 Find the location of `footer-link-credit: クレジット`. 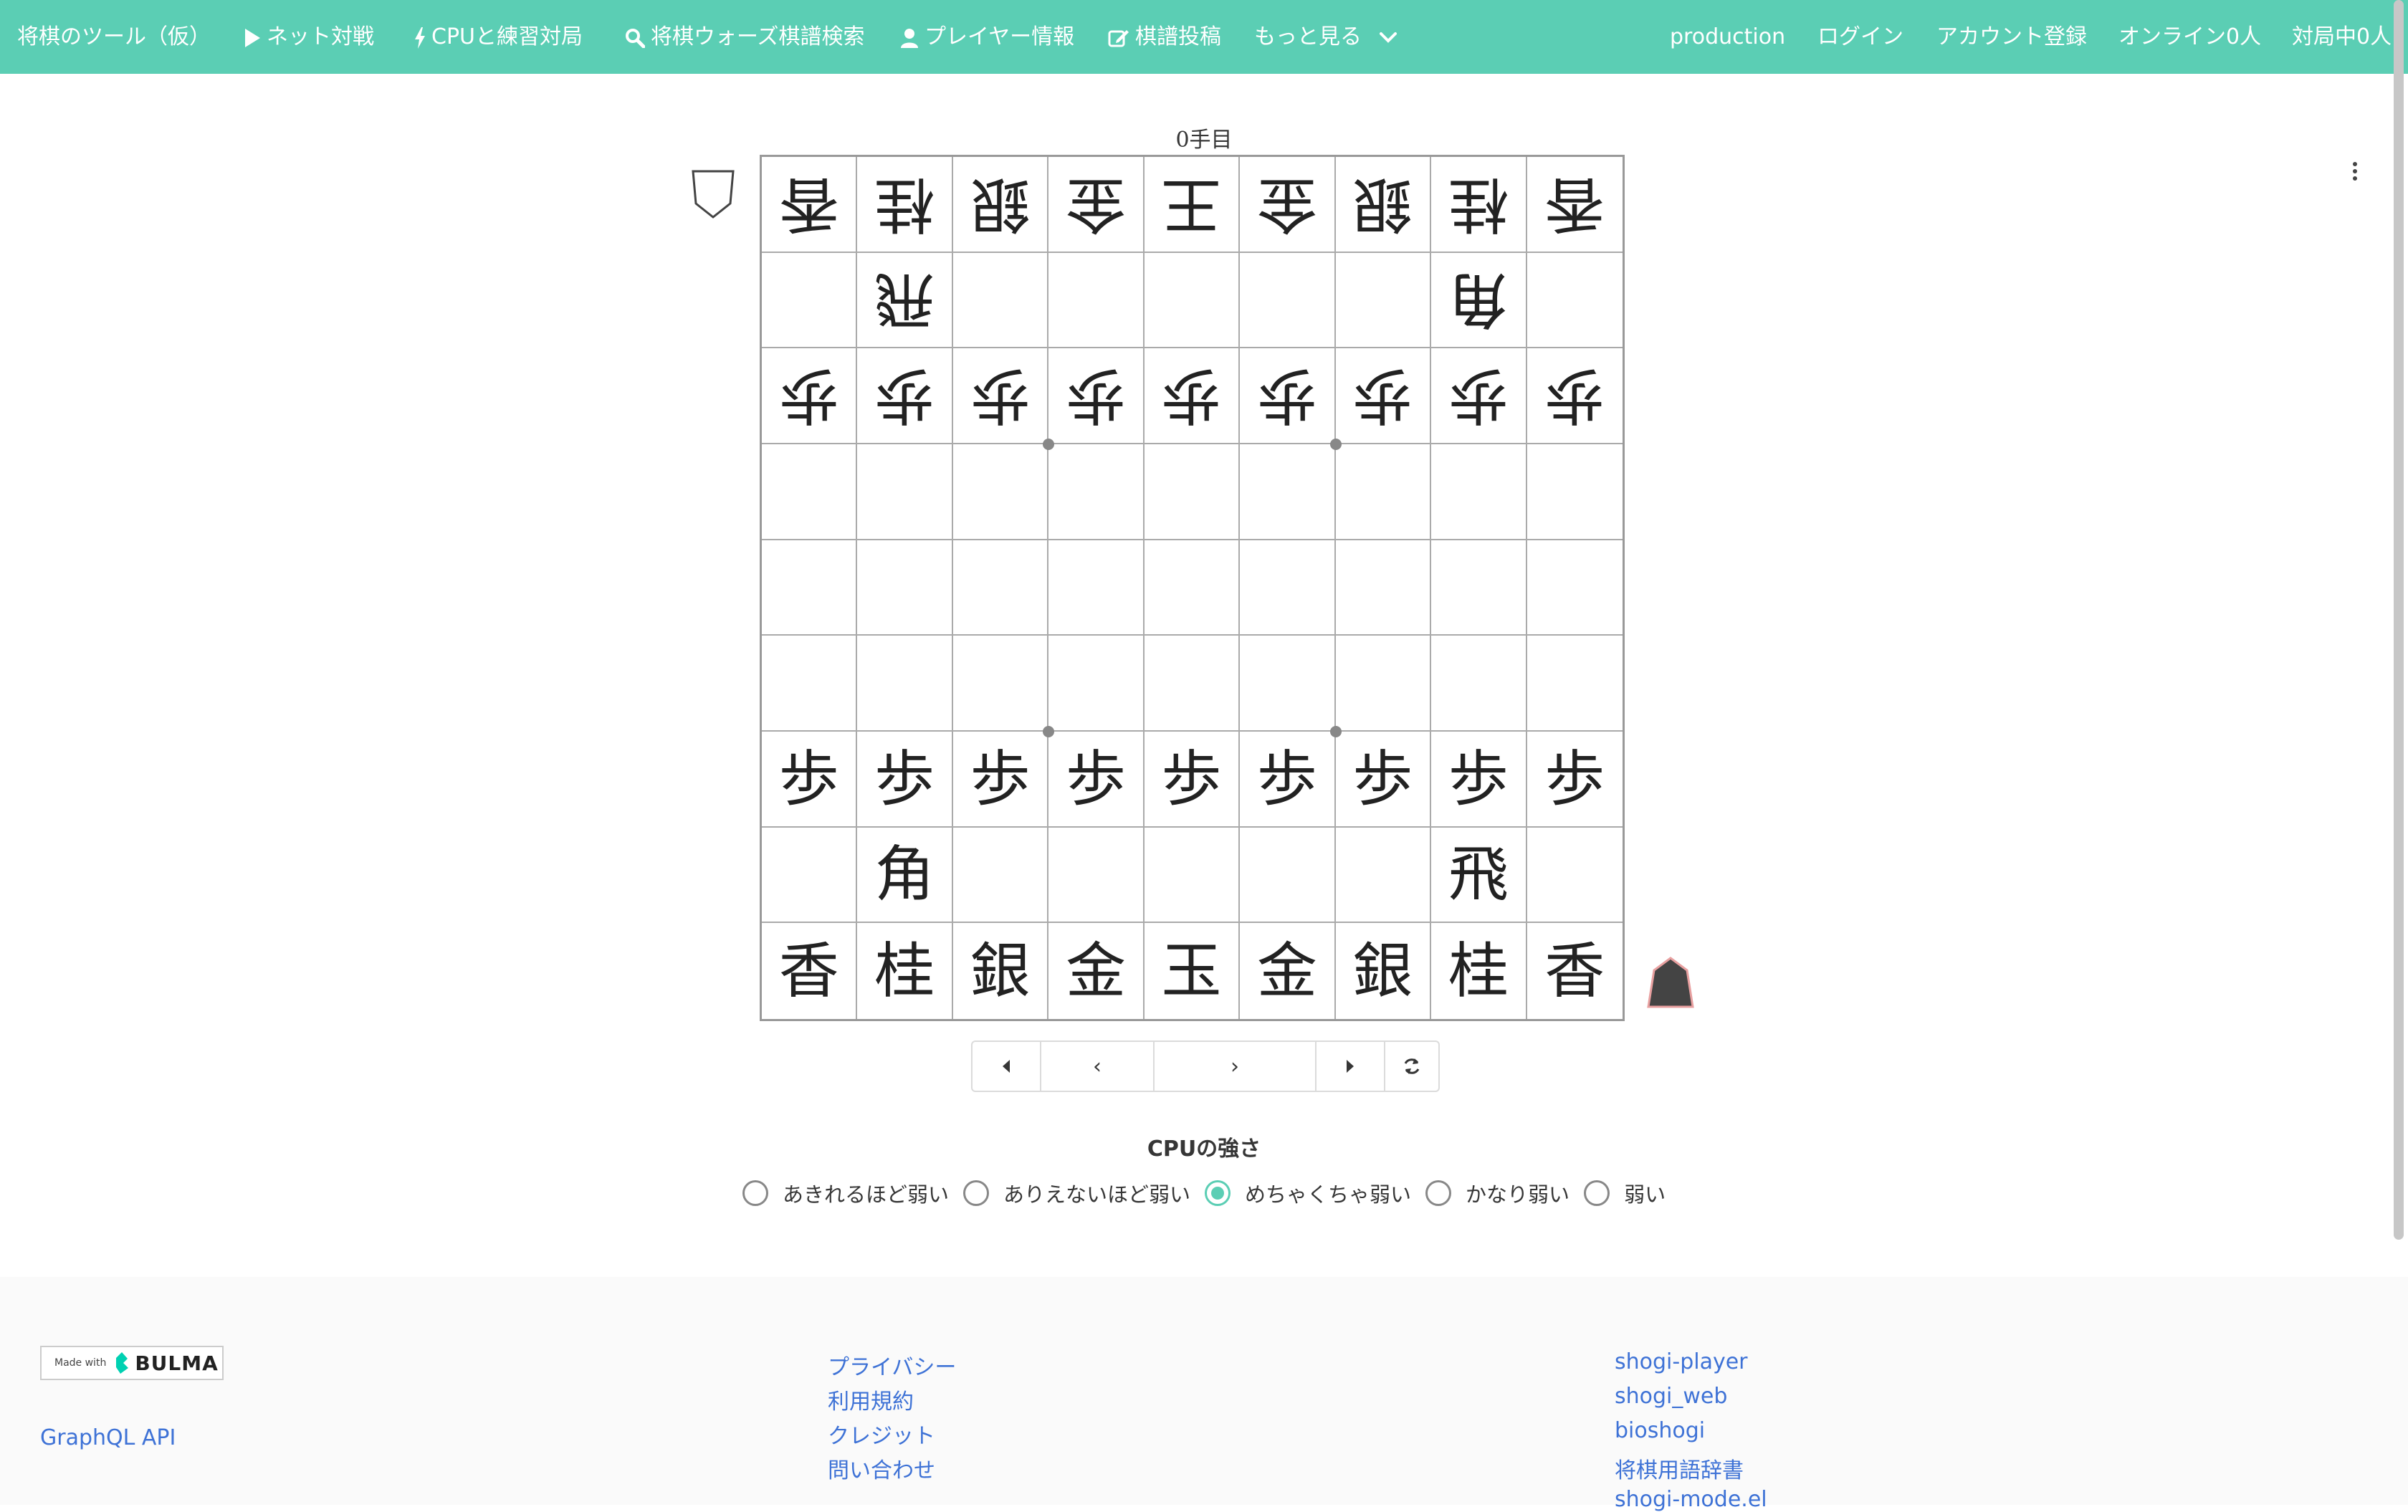

footer-link-credit: クレジット is located at coordinates (881, 1434).